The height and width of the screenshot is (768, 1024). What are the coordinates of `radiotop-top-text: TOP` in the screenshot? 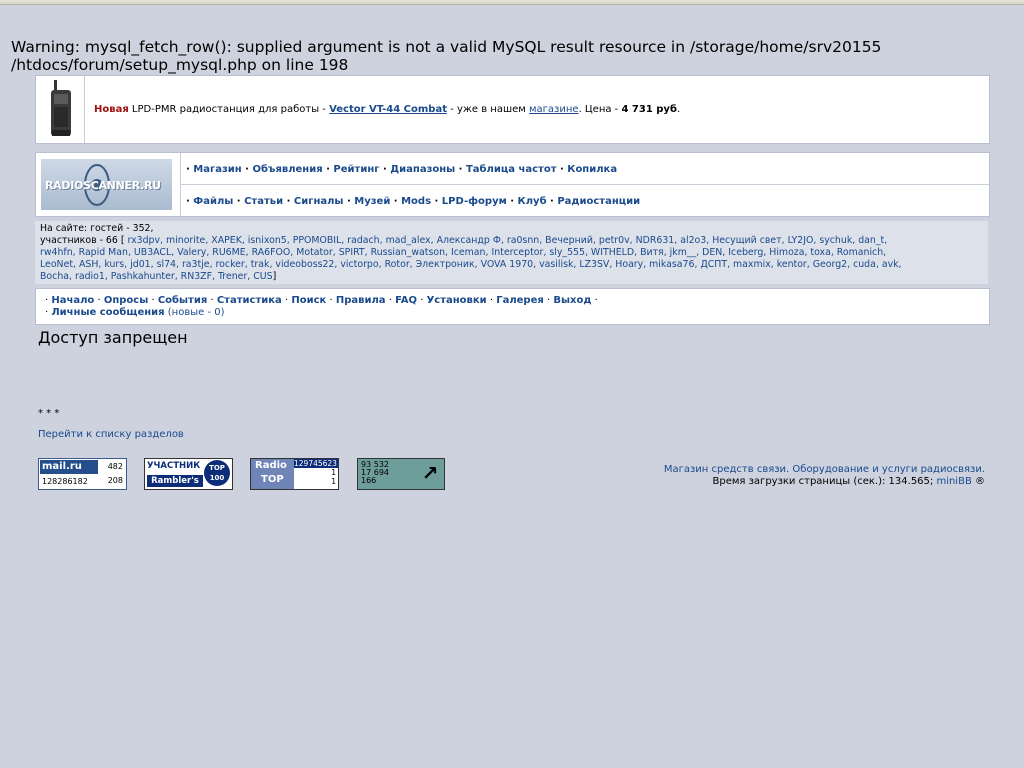 It's located at (272, 479).